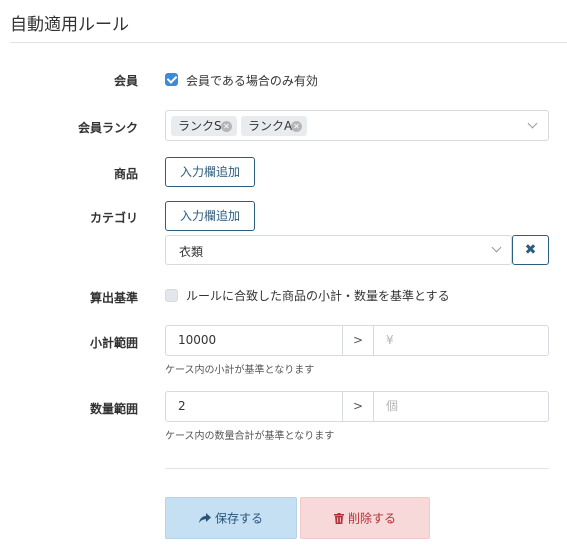 This screenshot has height=550, width=567. I want to click on product-add-field-button: 入力欄追加, so click(210, 172).